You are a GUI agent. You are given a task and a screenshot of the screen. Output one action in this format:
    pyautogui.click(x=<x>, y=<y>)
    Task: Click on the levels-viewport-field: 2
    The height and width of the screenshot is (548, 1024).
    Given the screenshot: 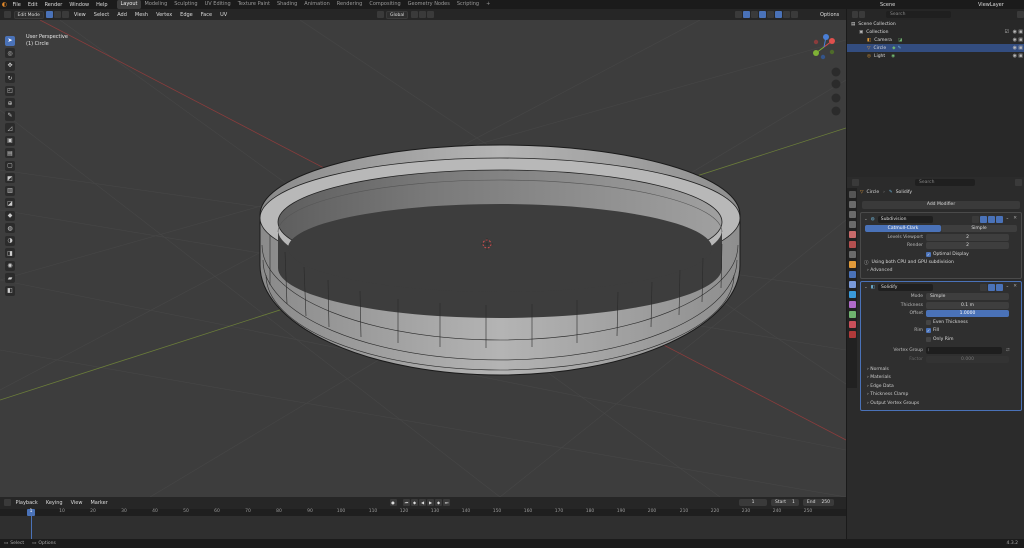 What is the action you would take?
    pyautogui.click(x=967, y=237)
    